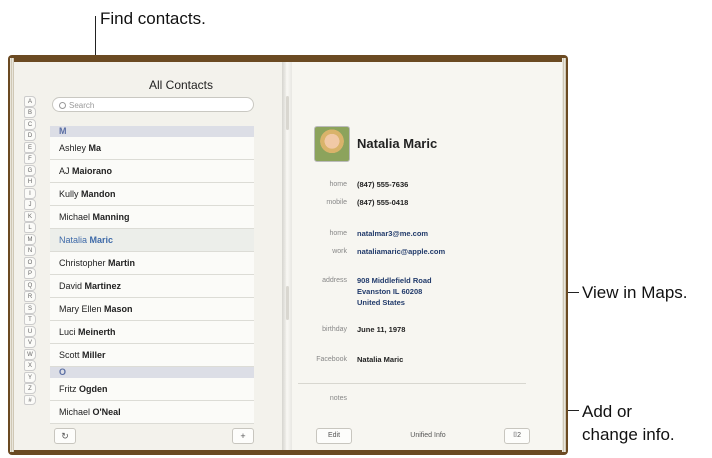 This screenshot has width=712, height=458. What do you see at coordinates (382, 184) in the screenshot?
I see `phone-home-value: (847) 555-7636` at bounding box center [382, 184].